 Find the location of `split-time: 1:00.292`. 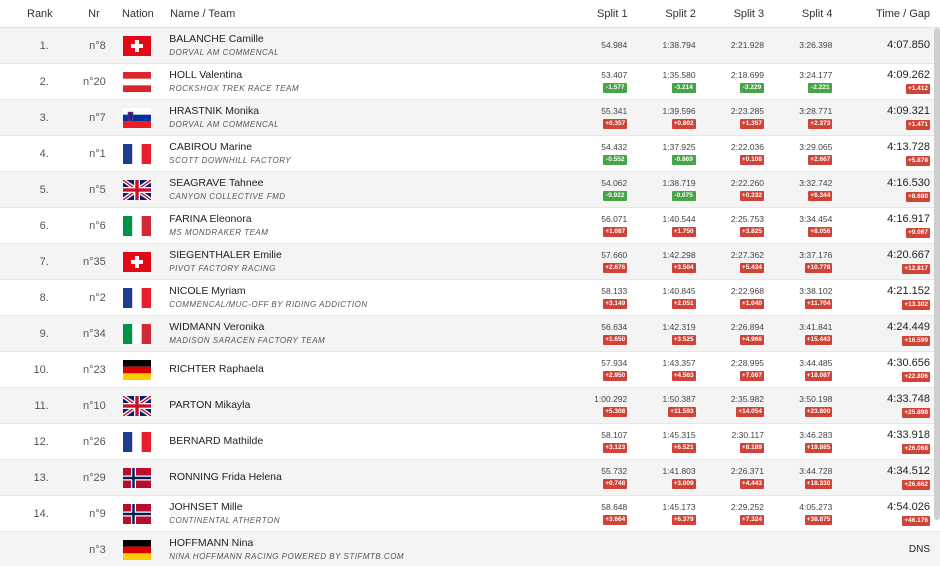

split-time: 1:00.292 is located at coordinates (611, 399).